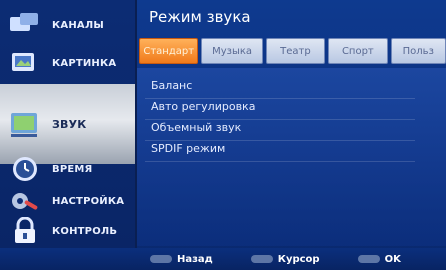  Describe the element at coordinates (223, 259) in the screenshot. I see `footer-hints: Назад Курсор OK` at that location.